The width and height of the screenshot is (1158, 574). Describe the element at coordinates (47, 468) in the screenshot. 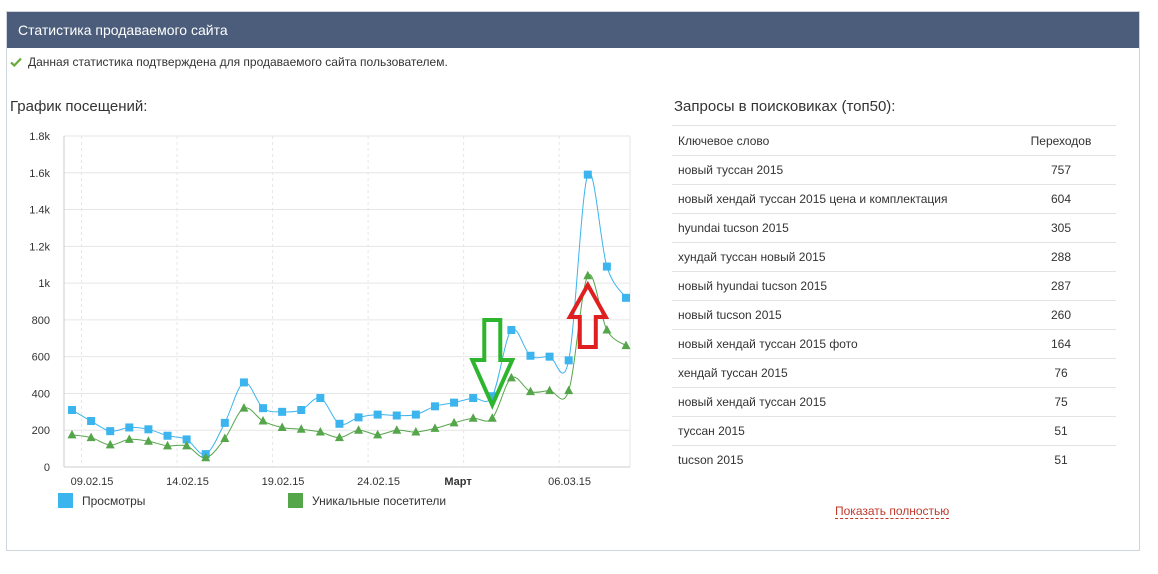

I see `y-tick-label: 0` at that location.